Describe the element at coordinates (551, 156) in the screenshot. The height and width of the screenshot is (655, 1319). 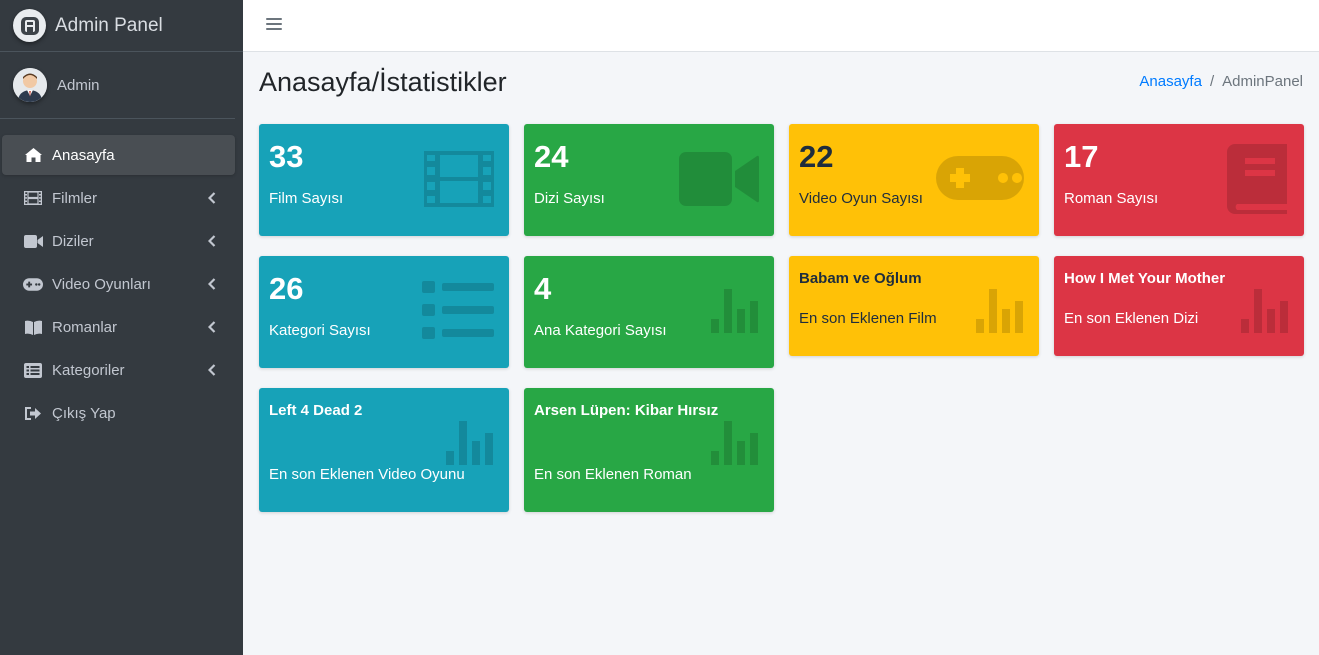
I see `stat-value: 24` at that location.